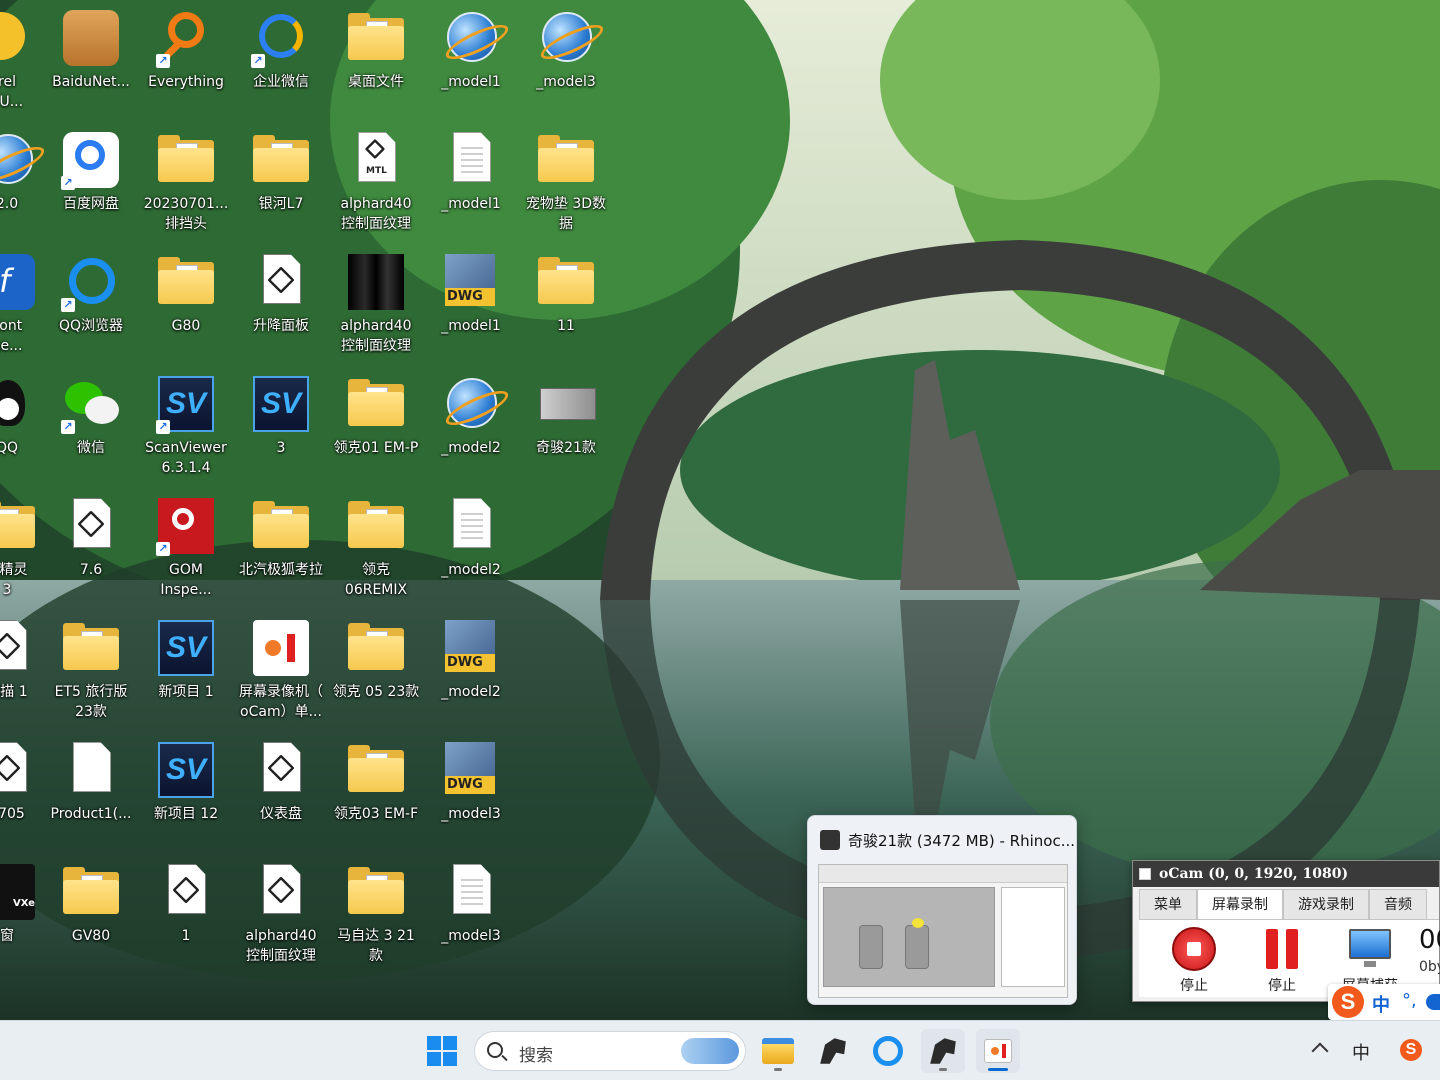 Image resolution: width=1440 pixels, height=1080 pixels. I want to click on desktop-icon: 领克01 EM-P, so click(376, 425).